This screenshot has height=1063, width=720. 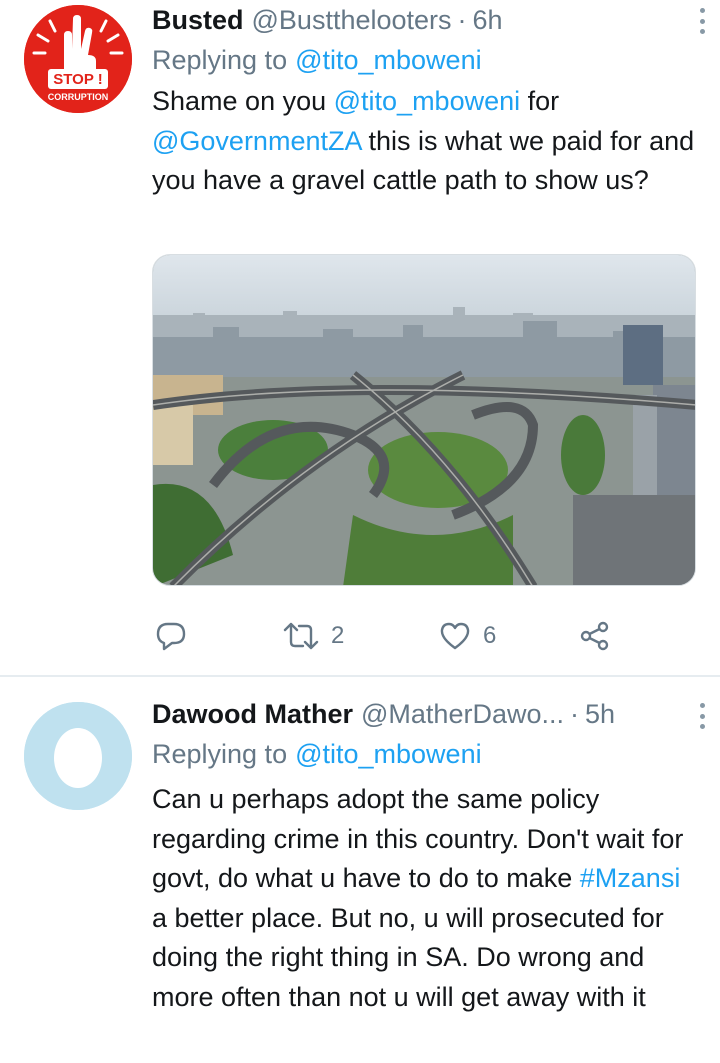 What do you see at coordinates (77, 79) in the screenshot?
I see `svg-text: STOP !` at bounding box center [77, 79].